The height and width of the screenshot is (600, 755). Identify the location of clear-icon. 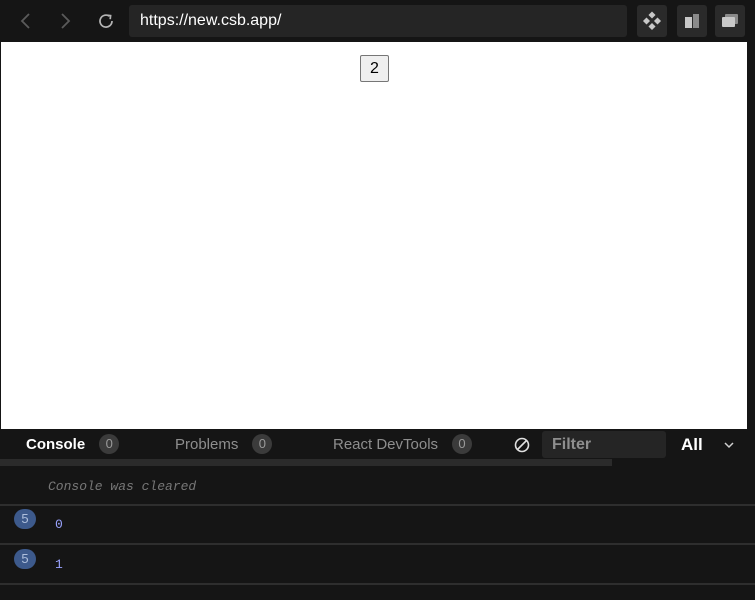
(522, 445).